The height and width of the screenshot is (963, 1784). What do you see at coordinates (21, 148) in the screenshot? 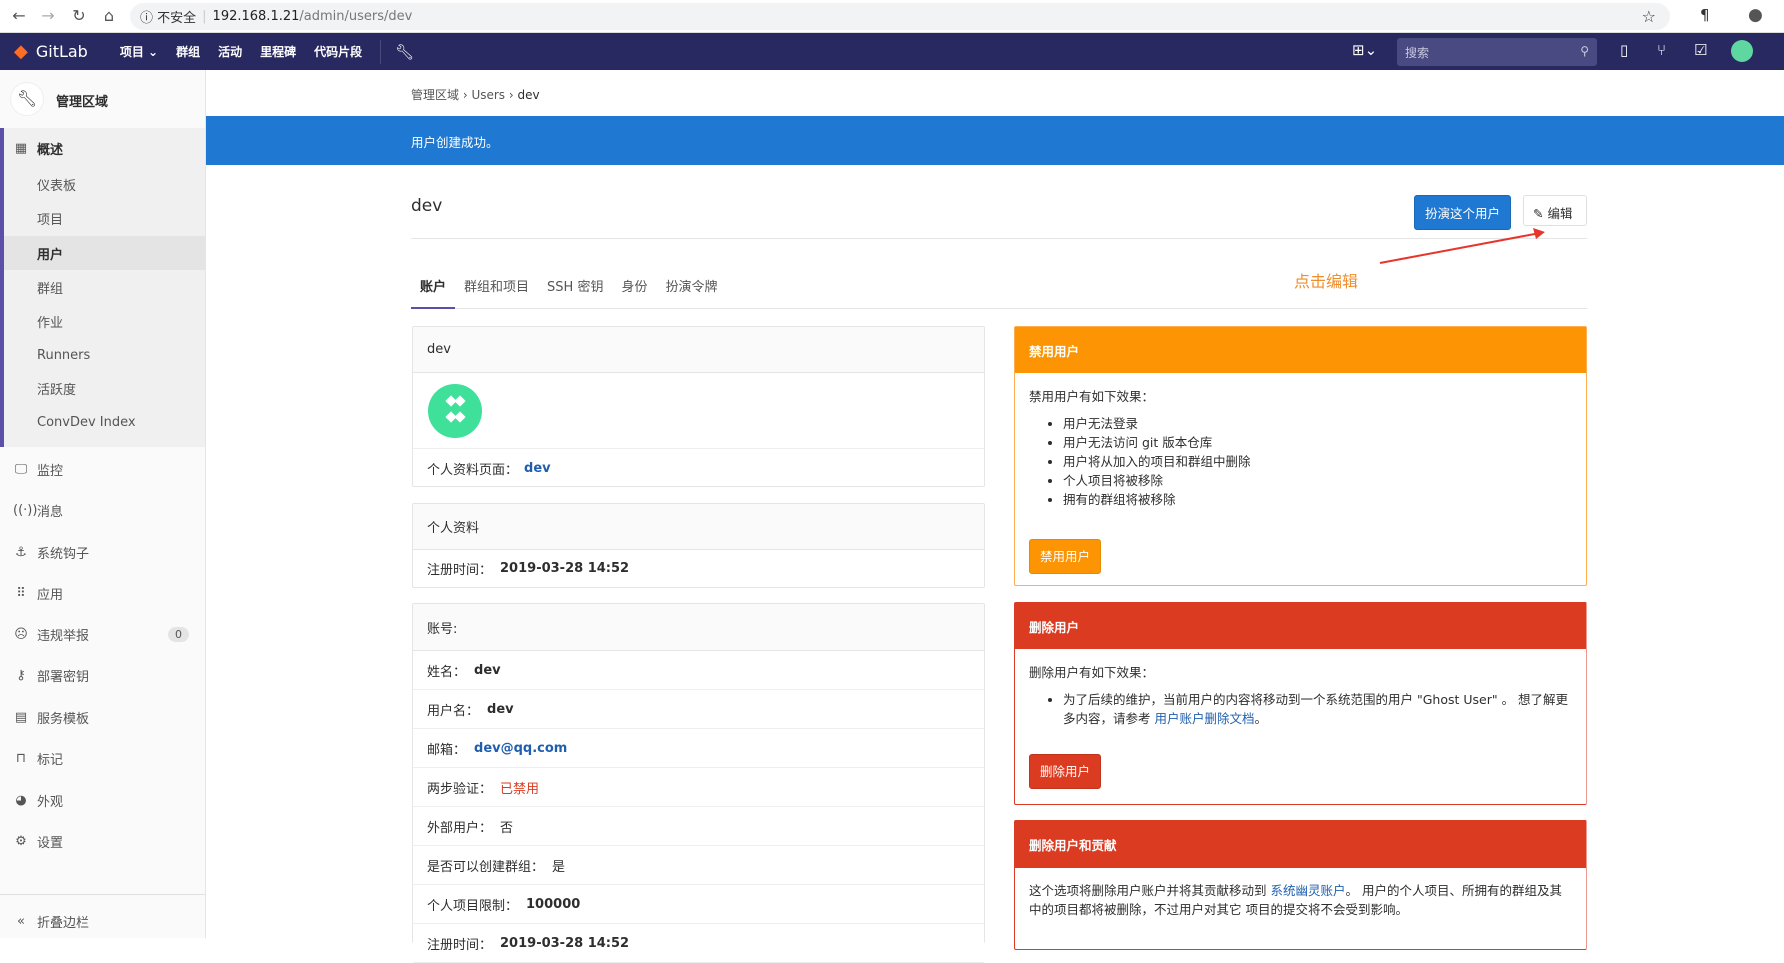
I see `grid-icon: ▦` at bounding box center [21, 148].